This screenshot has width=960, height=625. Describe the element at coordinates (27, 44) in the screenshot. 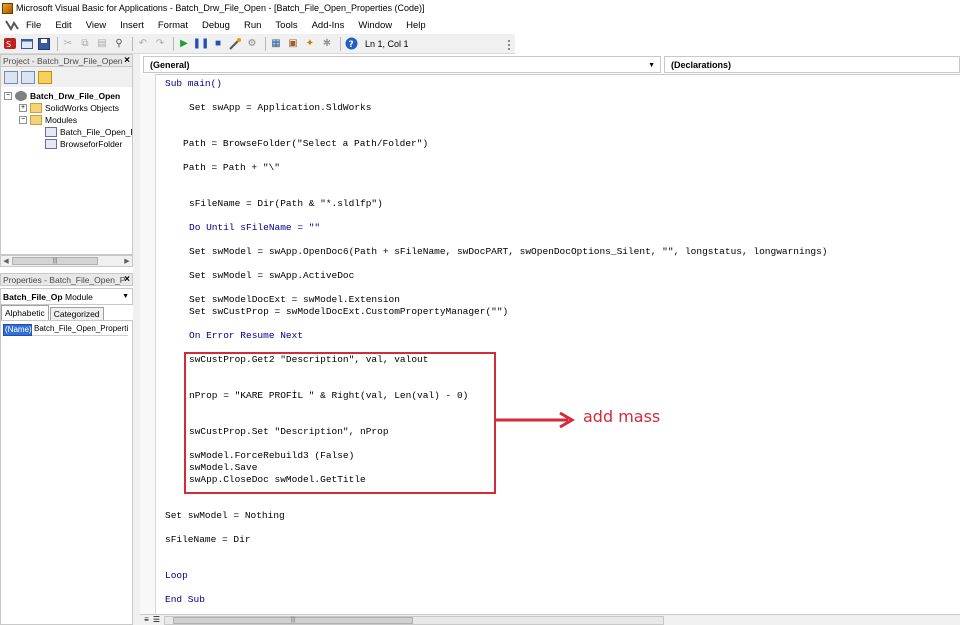

I see `insert-userform-icon` at that location.